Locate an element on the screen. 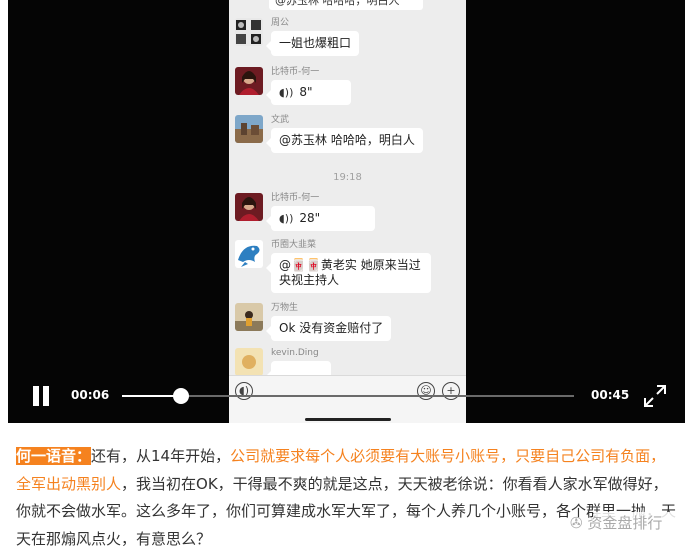 This screenshot has height=555, width=699. fullscreen-icon is located at coordinates (655, 396).